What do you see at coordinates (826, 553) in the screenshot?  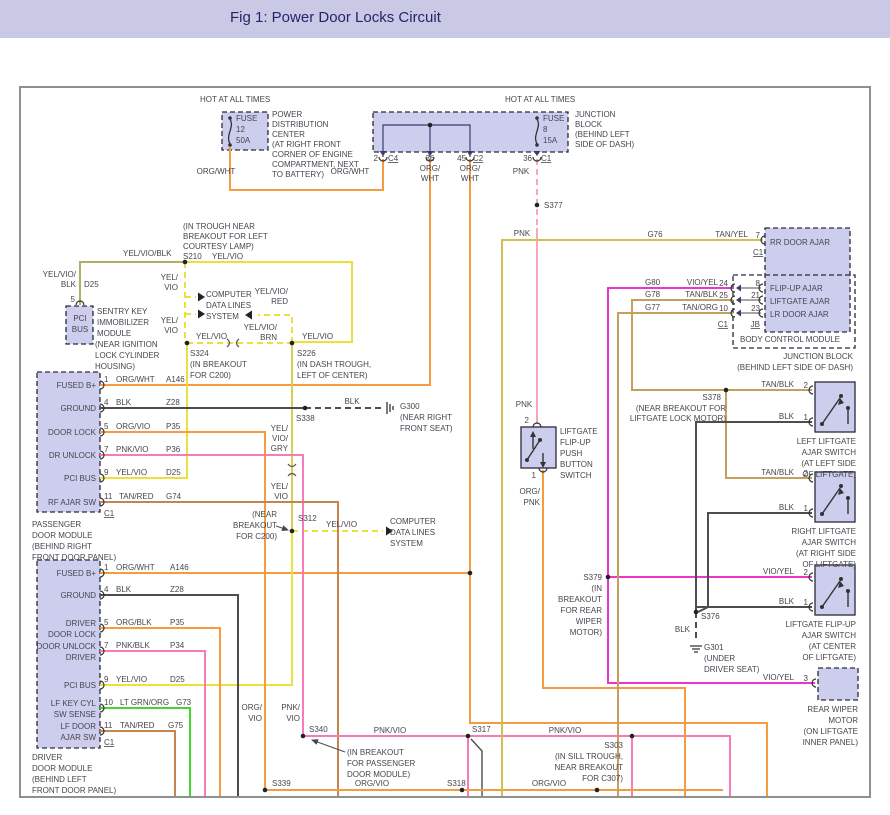 I see `diagram-label: (AT RIGHT SIDE` at bounding box center [826, 553].